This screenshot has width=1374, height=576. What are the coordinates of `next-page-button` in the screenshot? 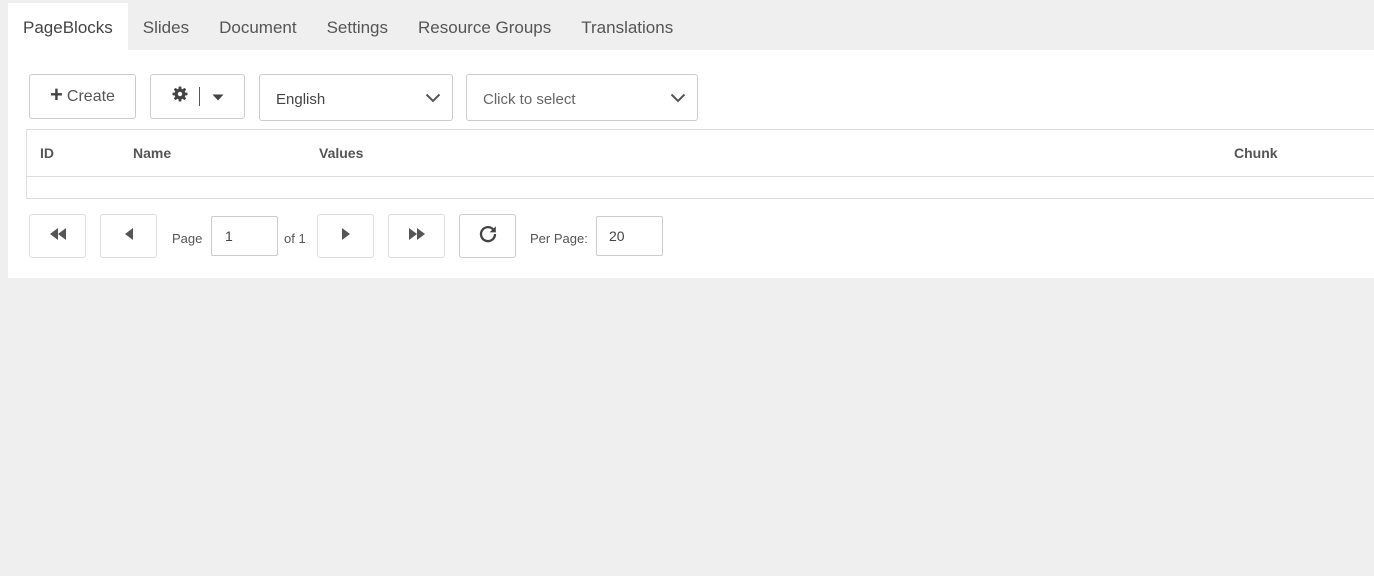 It's located at (345, 236).